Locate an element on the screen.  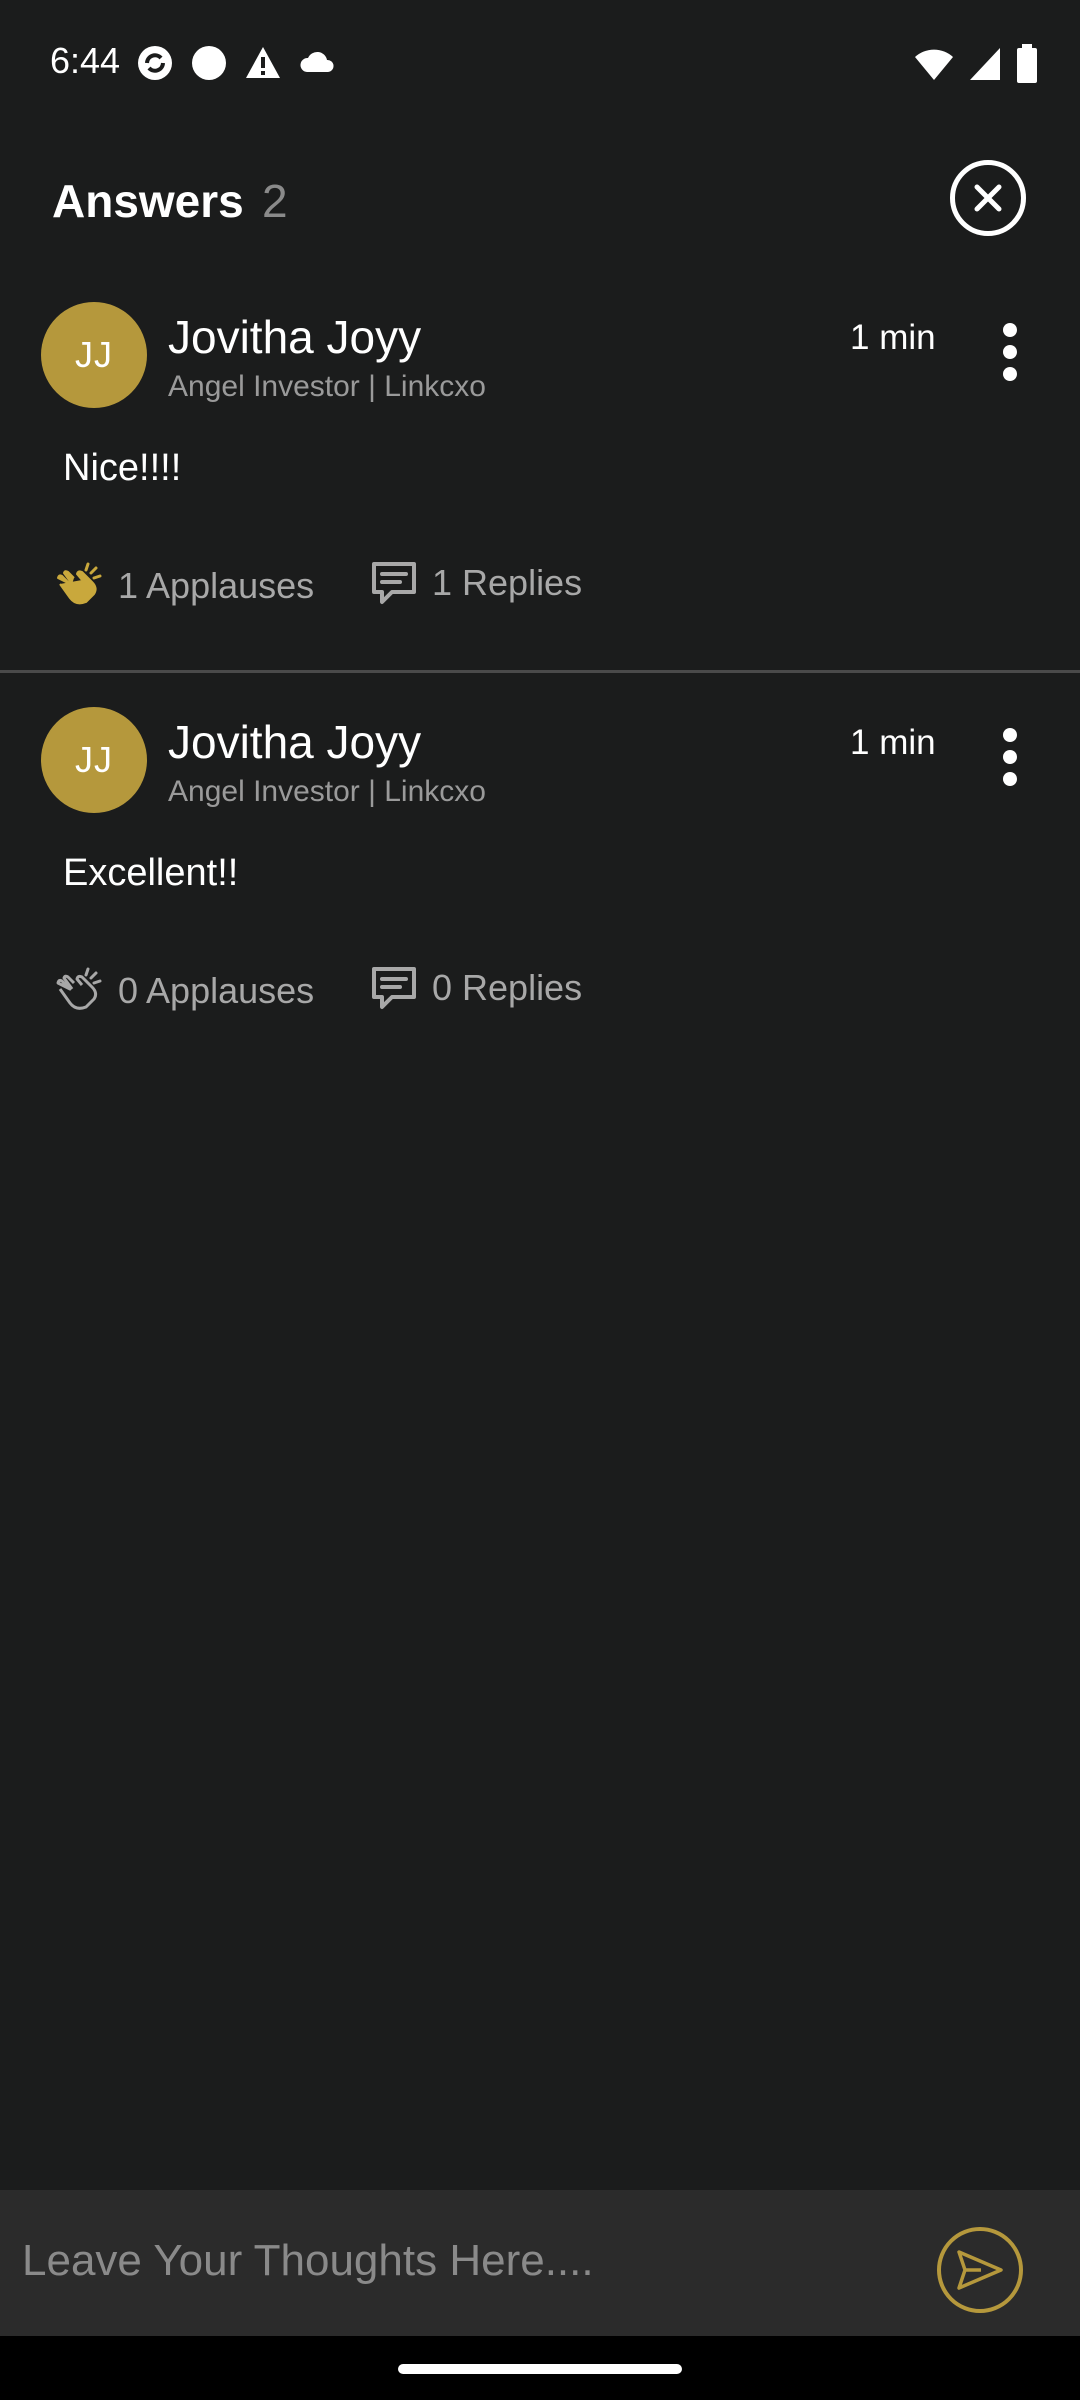
applause-count: 0 Applauses is located at coordinates (216, 990).